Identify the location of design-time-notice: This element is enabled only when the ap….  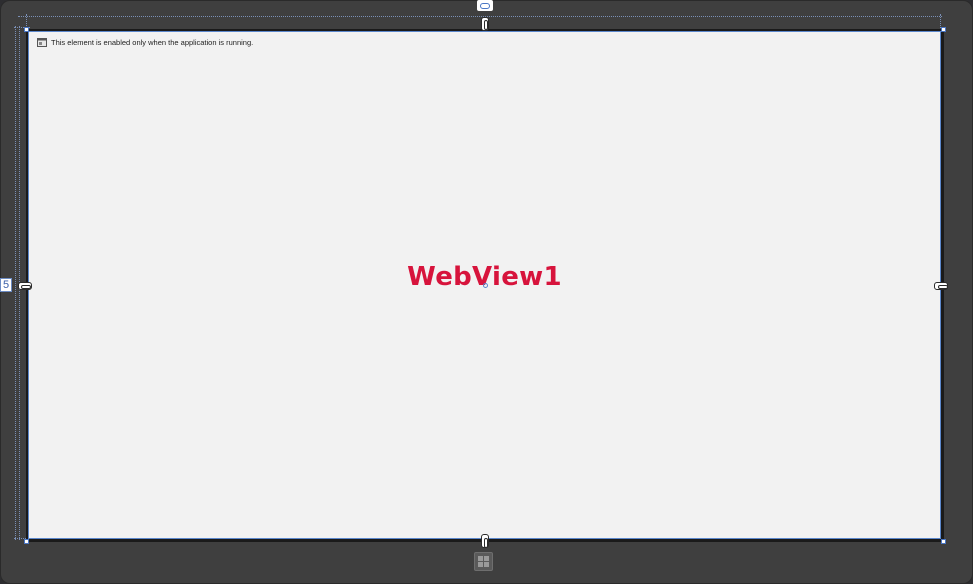
(145, 42).